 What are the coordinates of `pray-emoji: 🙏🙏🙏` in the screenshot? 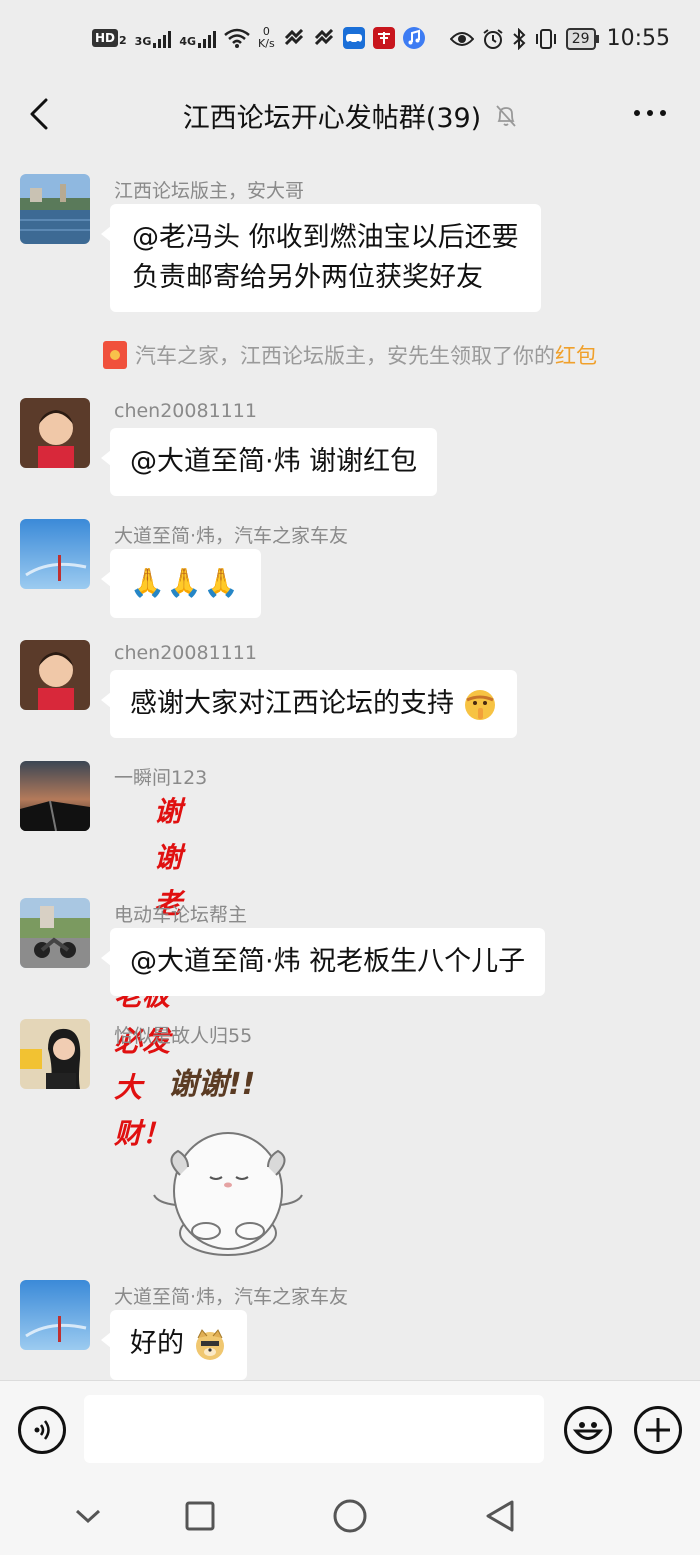 It's located at (185, 582).